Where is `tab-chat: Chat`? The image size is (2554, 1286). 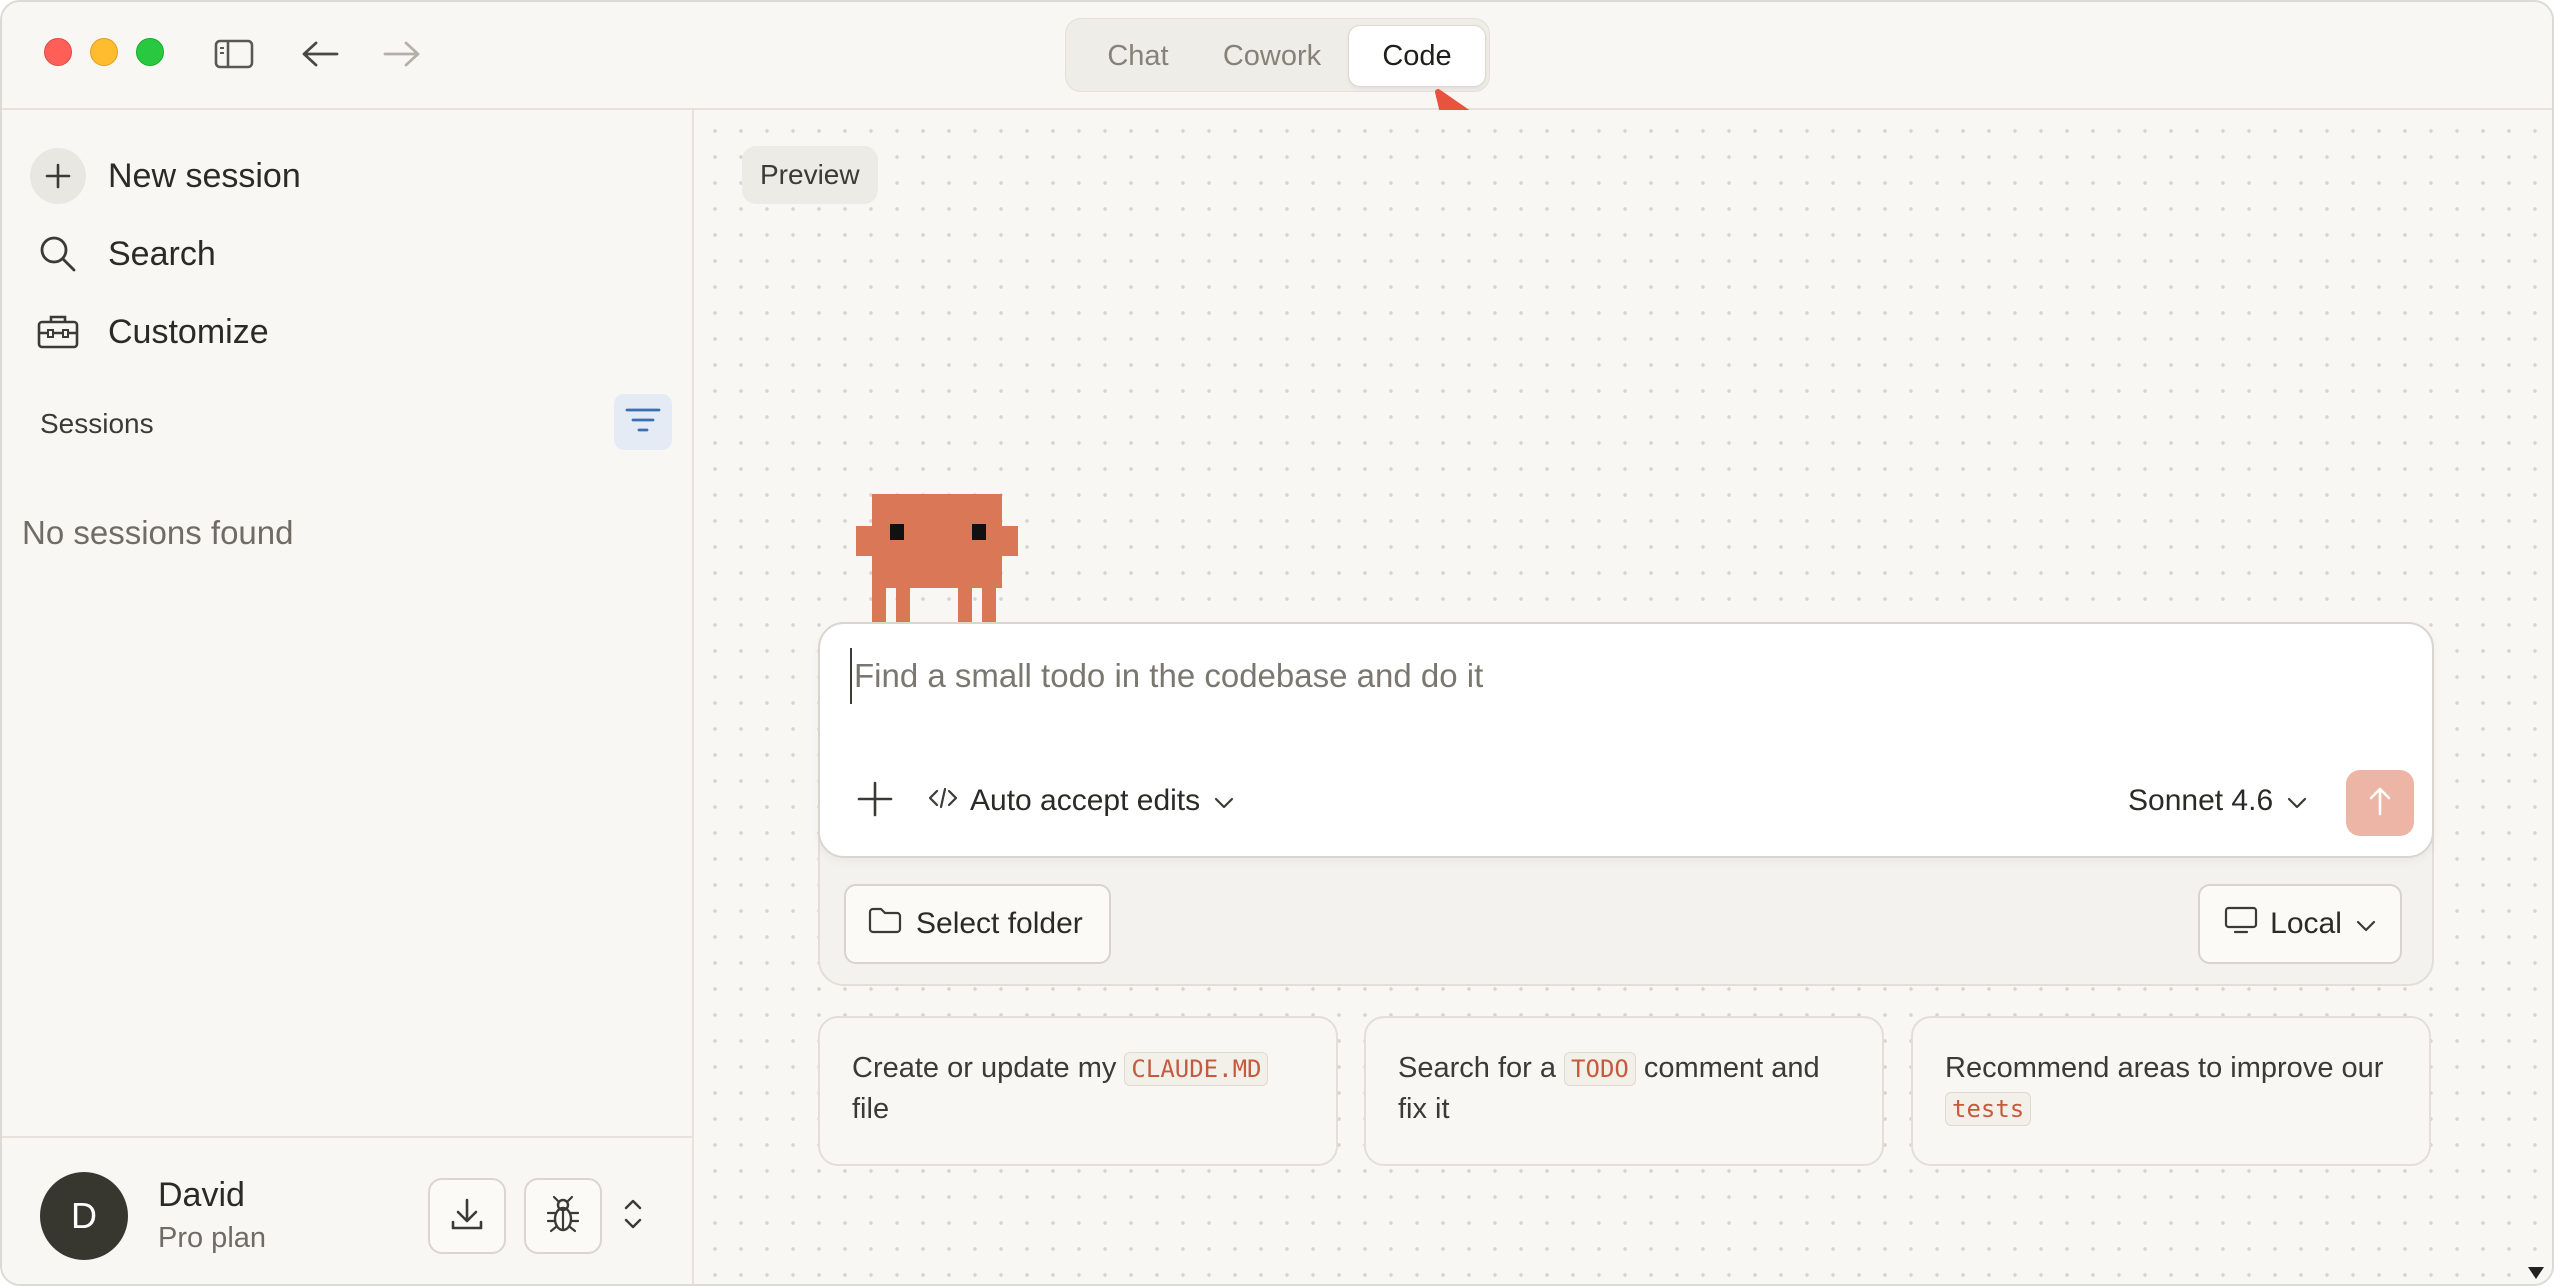 tab-chat: Chat is located at coordinates (1138, 56).